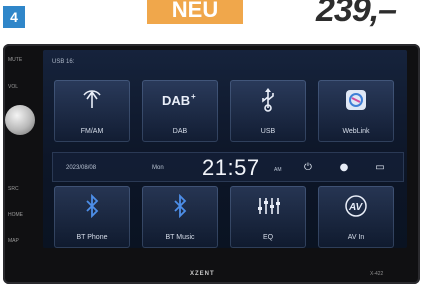  What do you see at coordinates (20, 120) in the screenshot?
I see `volume-knob` at bounding box center [20, 120].